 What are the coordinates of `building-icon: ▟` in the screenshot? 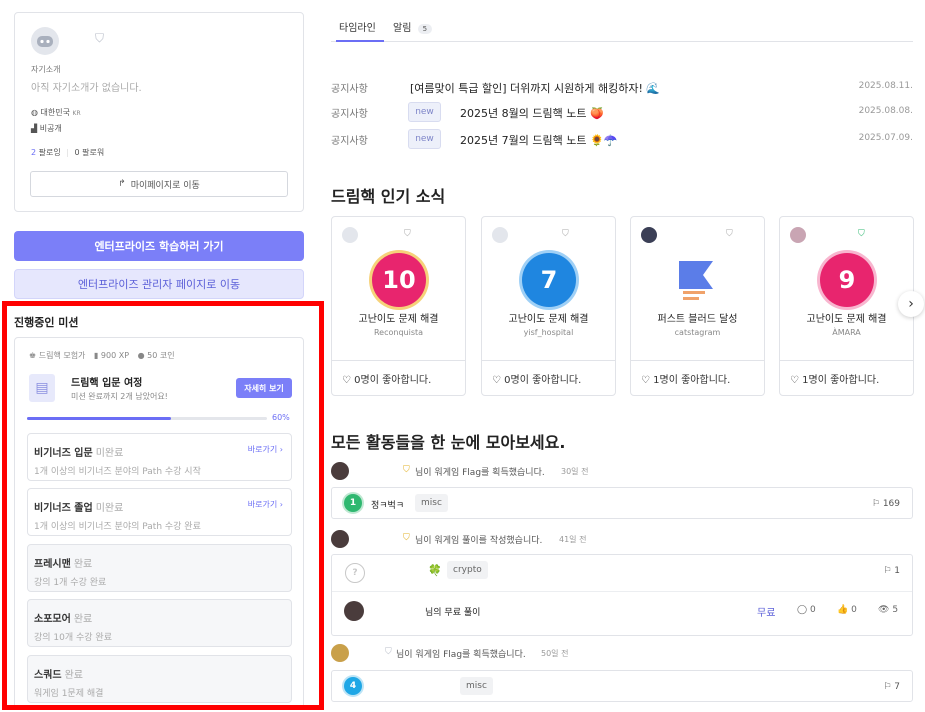 It's located at (34, 128).